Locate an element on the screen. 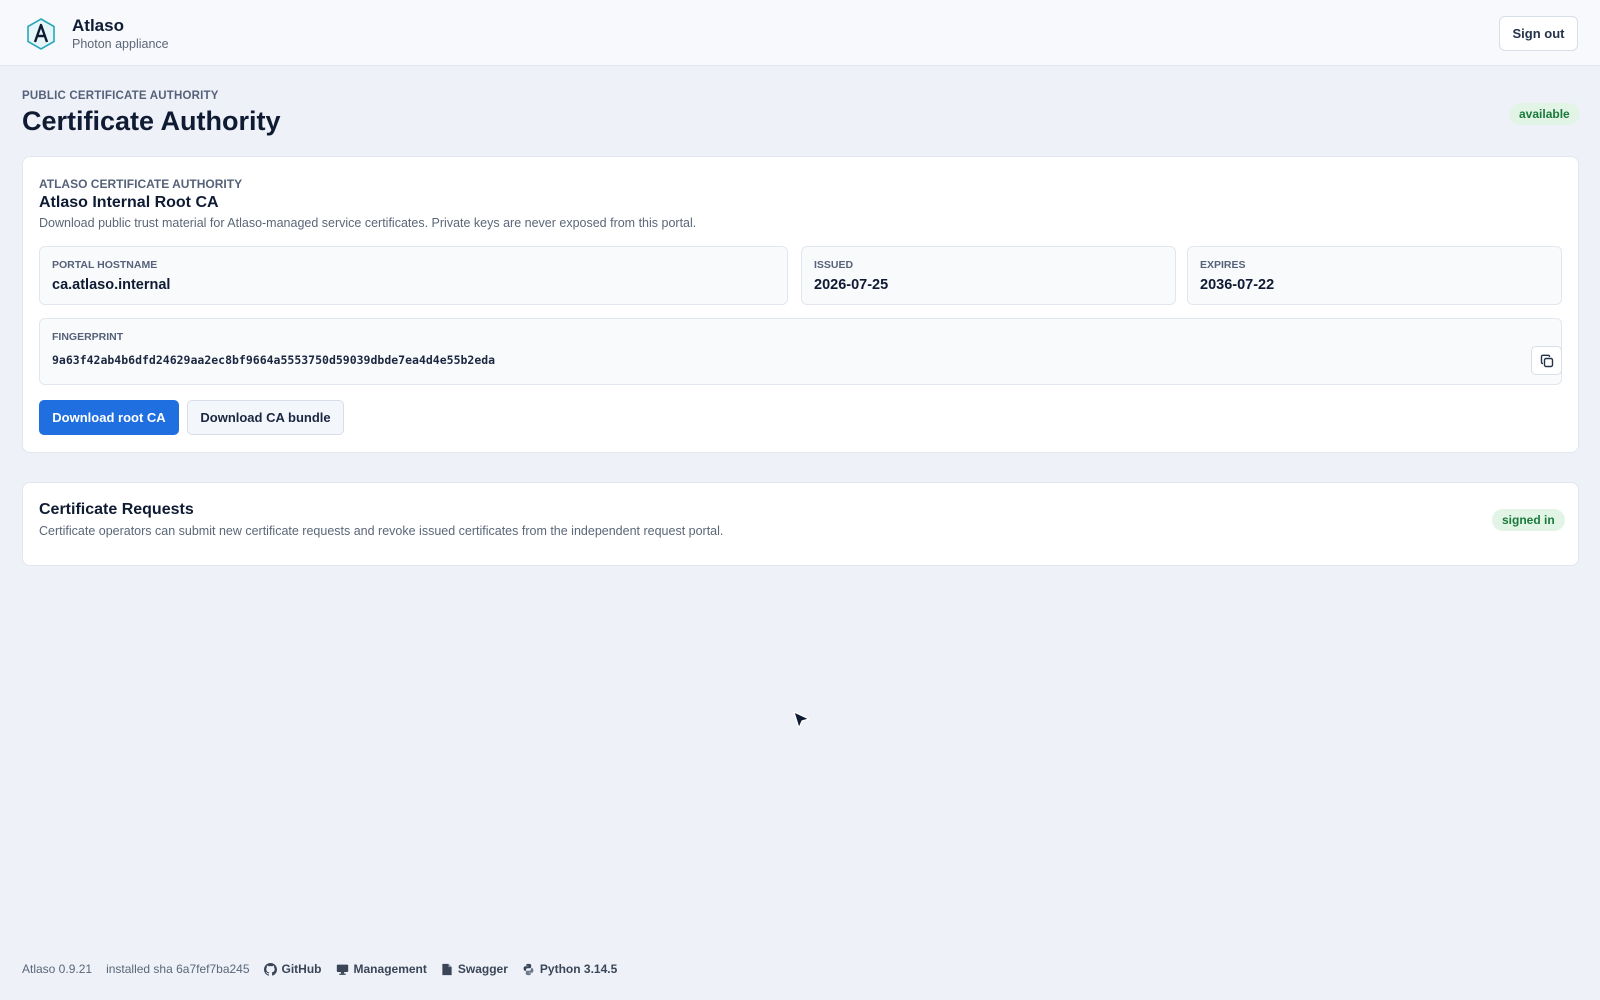 This screenshot has width=1600, height=1000. issued-field: ISSUED 2026-07-25 is located at coordinates (988, 275).